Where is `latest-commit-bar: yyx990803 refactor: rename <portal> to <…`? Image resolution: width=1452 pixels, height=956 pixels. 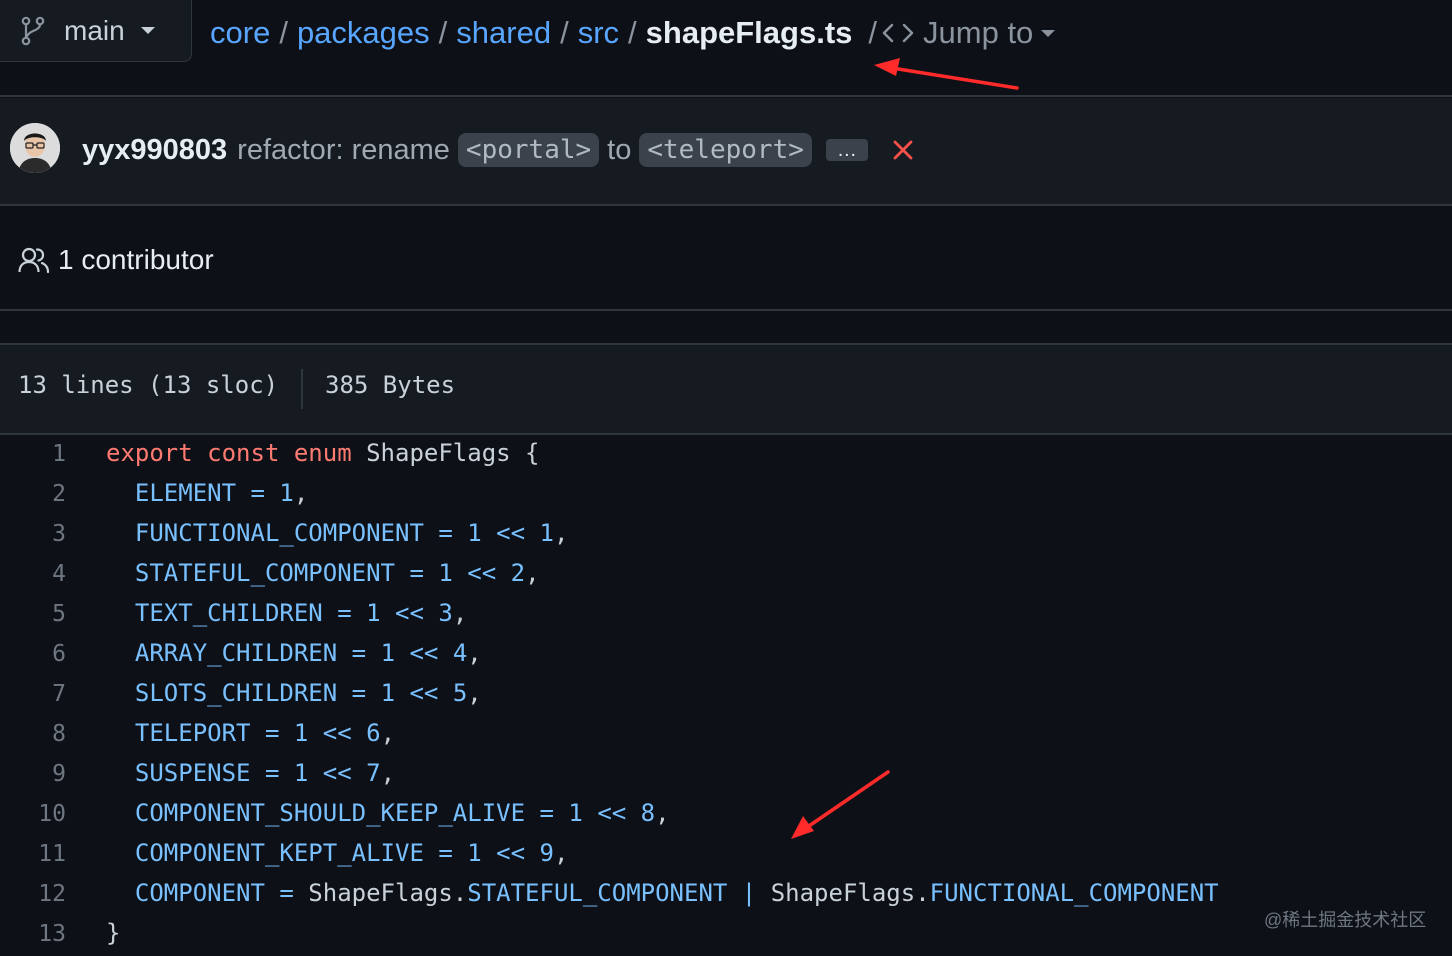
latest-commit-bar: yyx990803 refactor: rename <portal> to <… is located at coordinates (726, 151).